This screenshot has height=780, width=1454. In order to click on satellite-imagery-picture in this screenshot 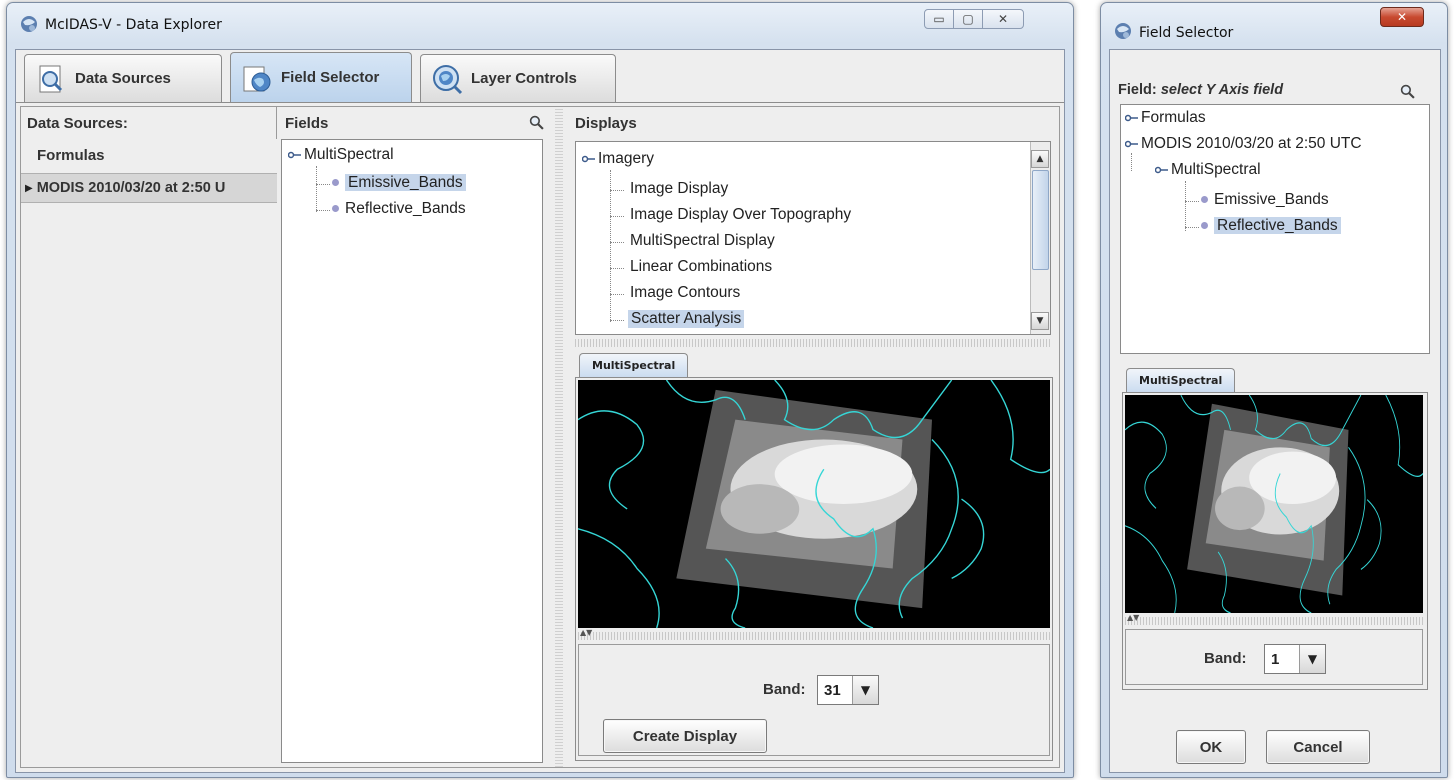, I will do `click(1274, 504)`.